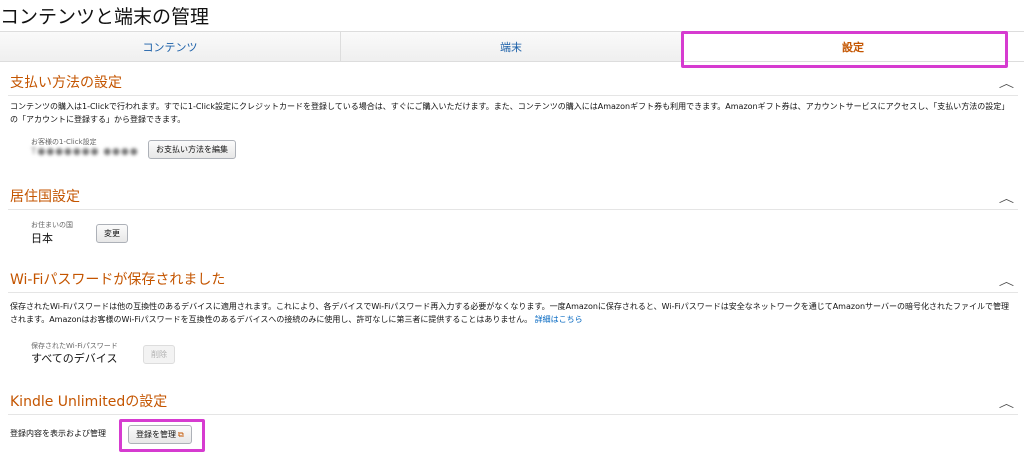 This screenshot has width=1024, height=459. Describe the element at coordinates (66, 83) in the screenshot. I see `payment-section-title: 支払い方法の設定` at that location.